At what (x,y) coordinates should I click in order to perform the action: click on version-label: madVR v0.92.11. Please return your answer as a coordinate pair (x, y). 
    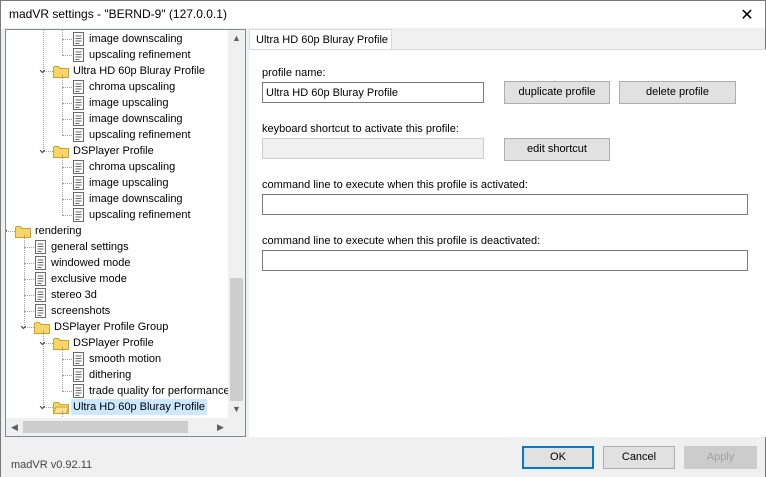
    Looking at the image, I should click on (52, 465).